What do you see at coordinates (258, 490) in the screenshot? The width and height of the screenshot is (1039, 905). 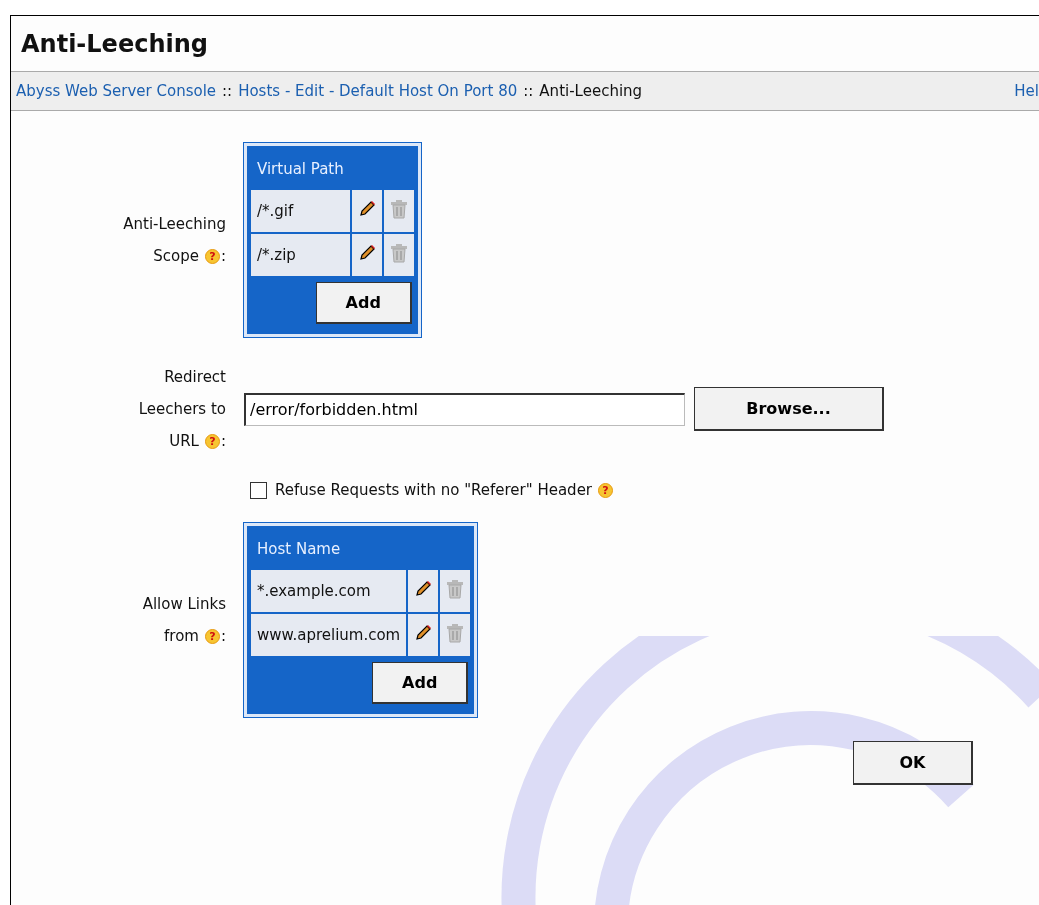 I see `checkbox` at bounding box center [258, 490].